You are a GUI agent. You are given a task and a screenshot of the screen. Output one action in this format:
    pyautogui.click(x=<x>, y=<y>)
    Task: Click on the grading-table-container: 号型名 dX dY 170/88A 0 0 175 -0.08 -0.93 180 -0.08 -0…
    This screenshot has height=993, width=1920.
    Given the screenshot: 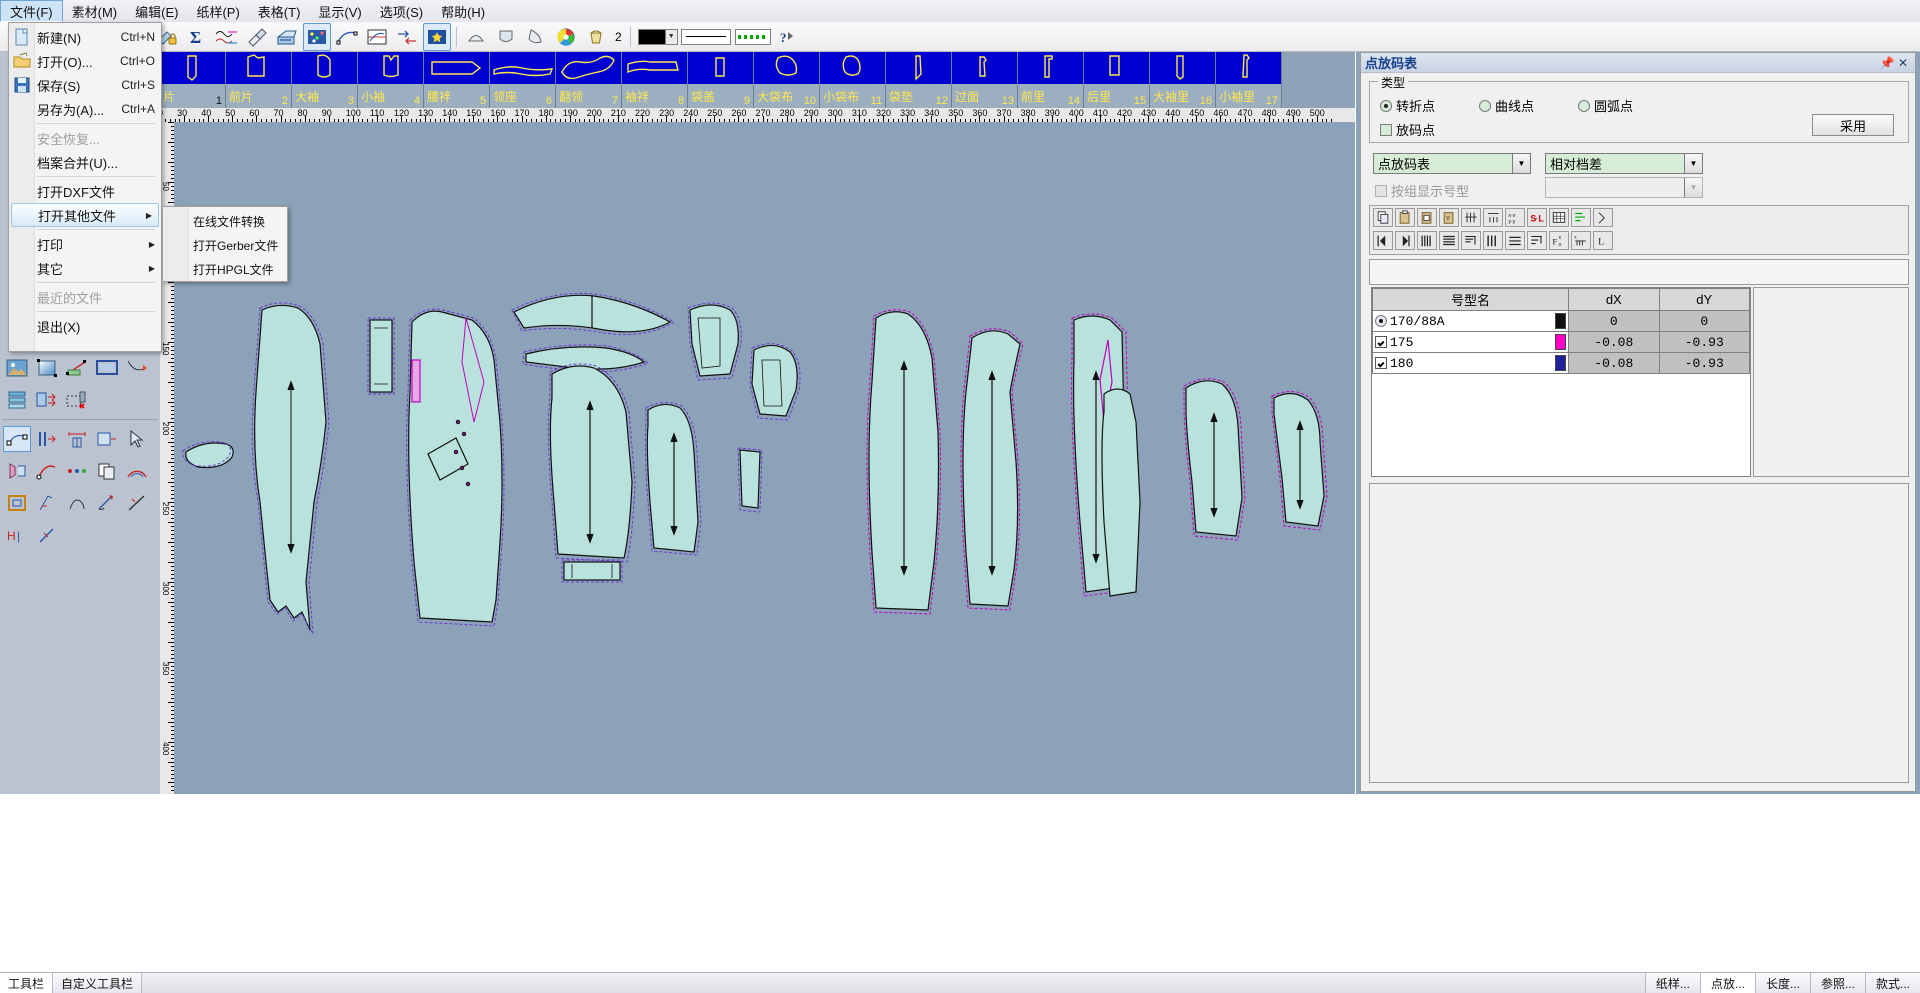 What is the action you would take?
    pyautogui.click(x=1561, y=382)
    